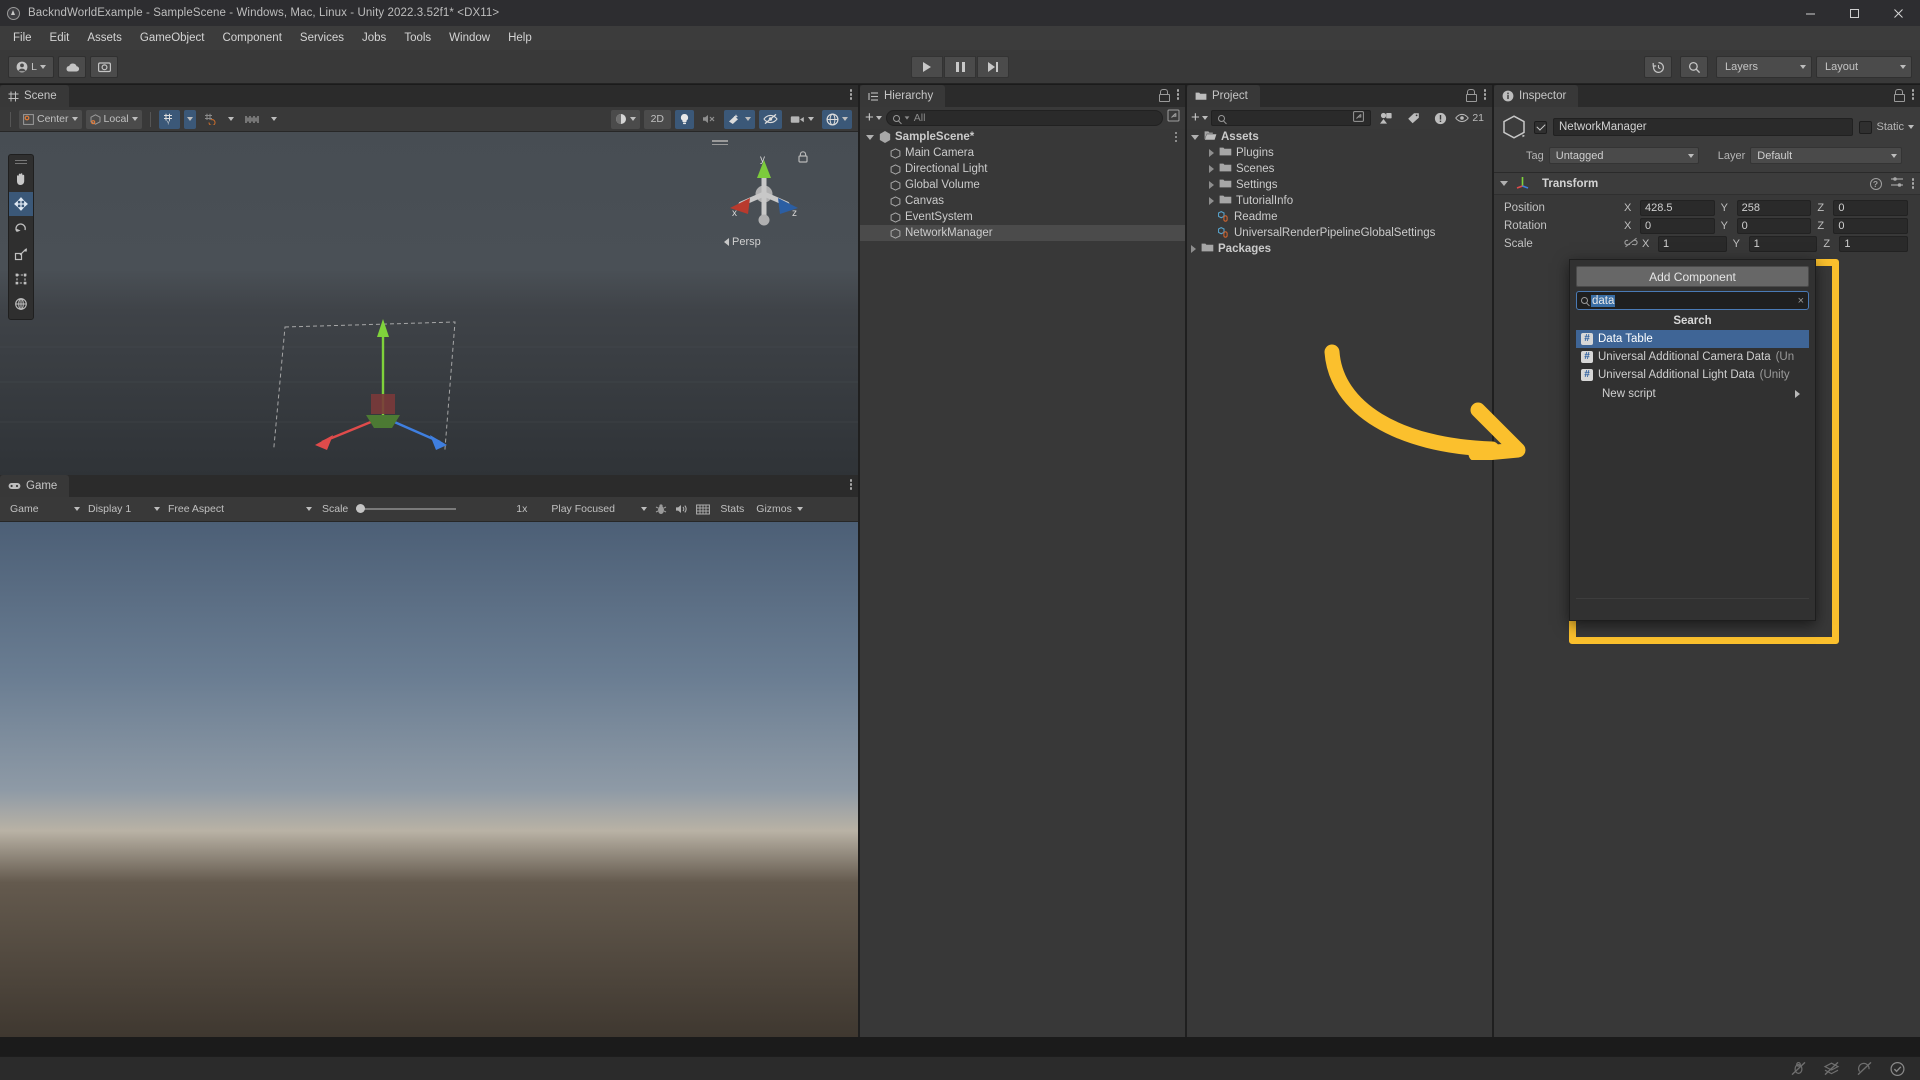 The image size is (1920, 1080). Describe the element at coordinates (1692, 339) in the screenshot. I see `add-component-result-data-table: # Data Table` at that location.